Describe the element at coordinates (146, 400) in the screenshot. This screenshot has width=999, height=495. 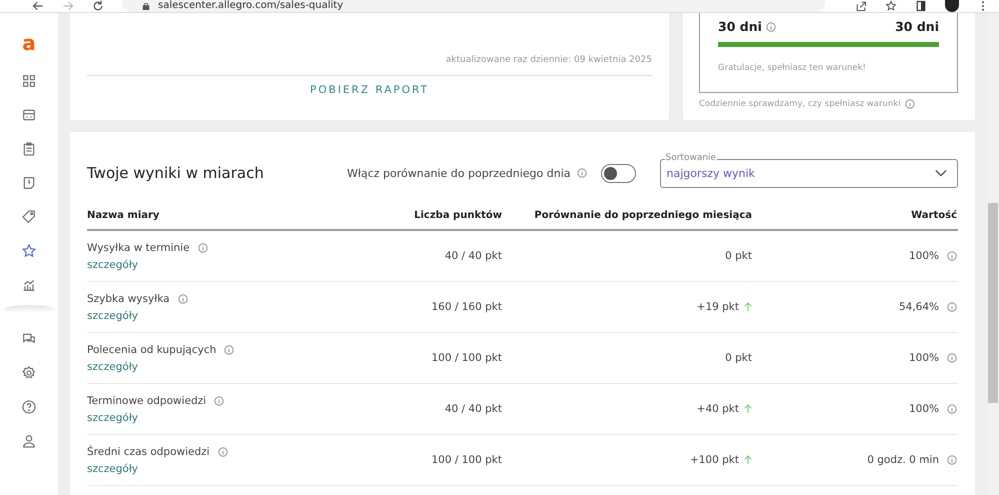
I see `metric-name: Terminowe odpowiedzi` at that location.